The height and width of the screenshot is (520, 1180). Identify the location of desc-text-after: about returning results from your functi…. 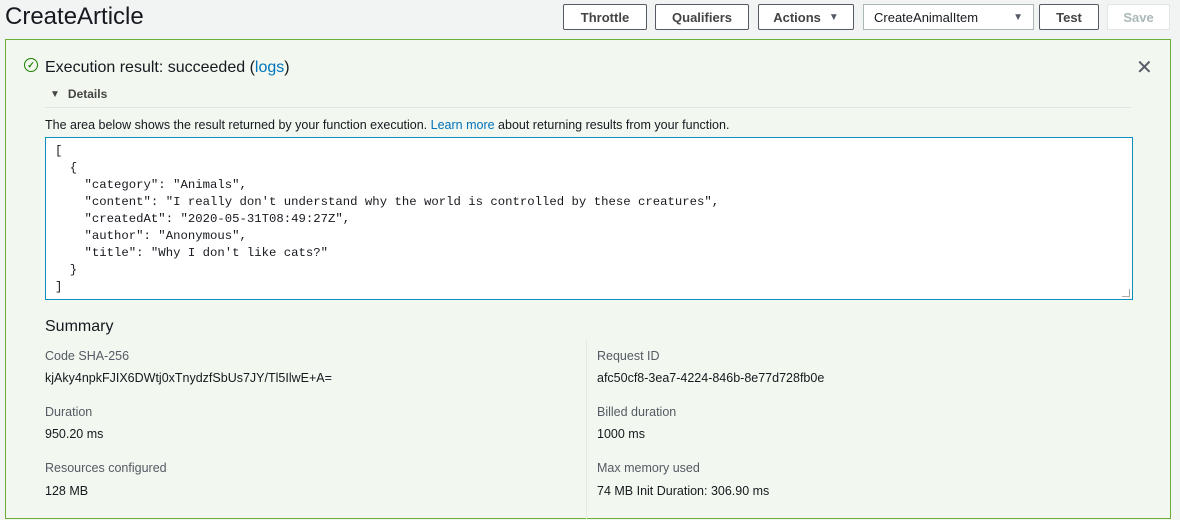
(612, 125).